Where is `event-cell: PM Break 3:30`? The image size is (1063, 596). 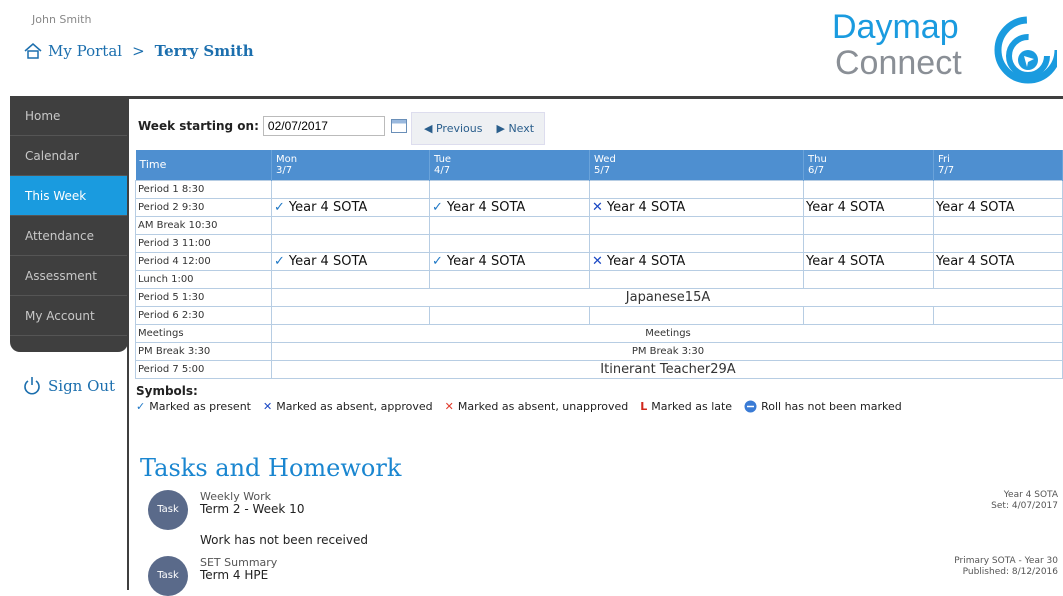
event-cell: PM Break 3:30 is located at coordinates (667, 351).